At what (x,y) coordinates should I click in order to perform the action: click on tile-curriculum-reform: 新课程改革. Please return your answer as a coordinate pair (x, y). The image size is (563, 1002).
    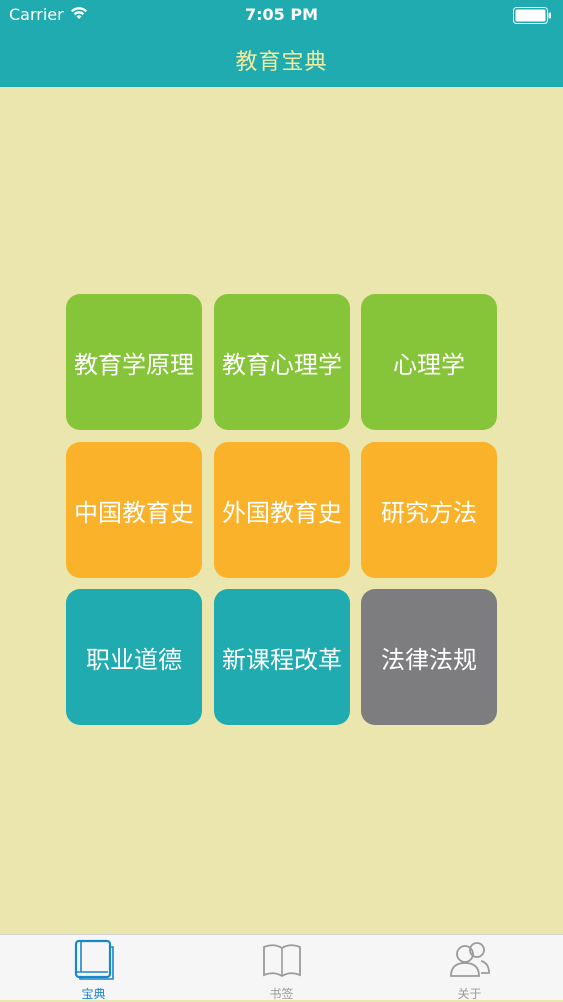
    Looking at the image, I should click on (282, 657).